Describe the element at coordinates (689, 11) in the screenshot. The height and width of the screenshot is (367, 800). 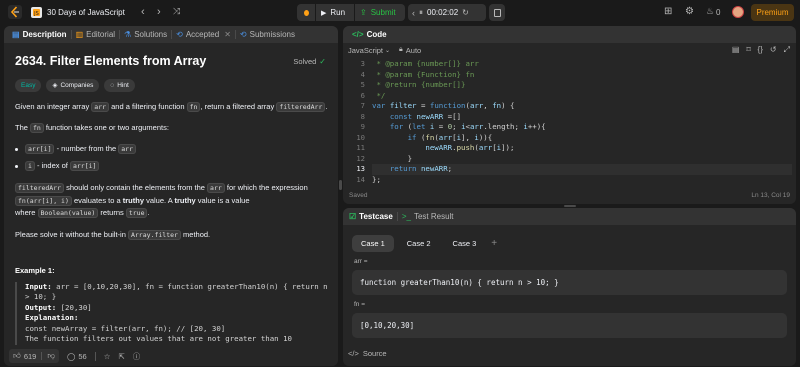
I see `settings-gear-icon: ⚙` at that location.